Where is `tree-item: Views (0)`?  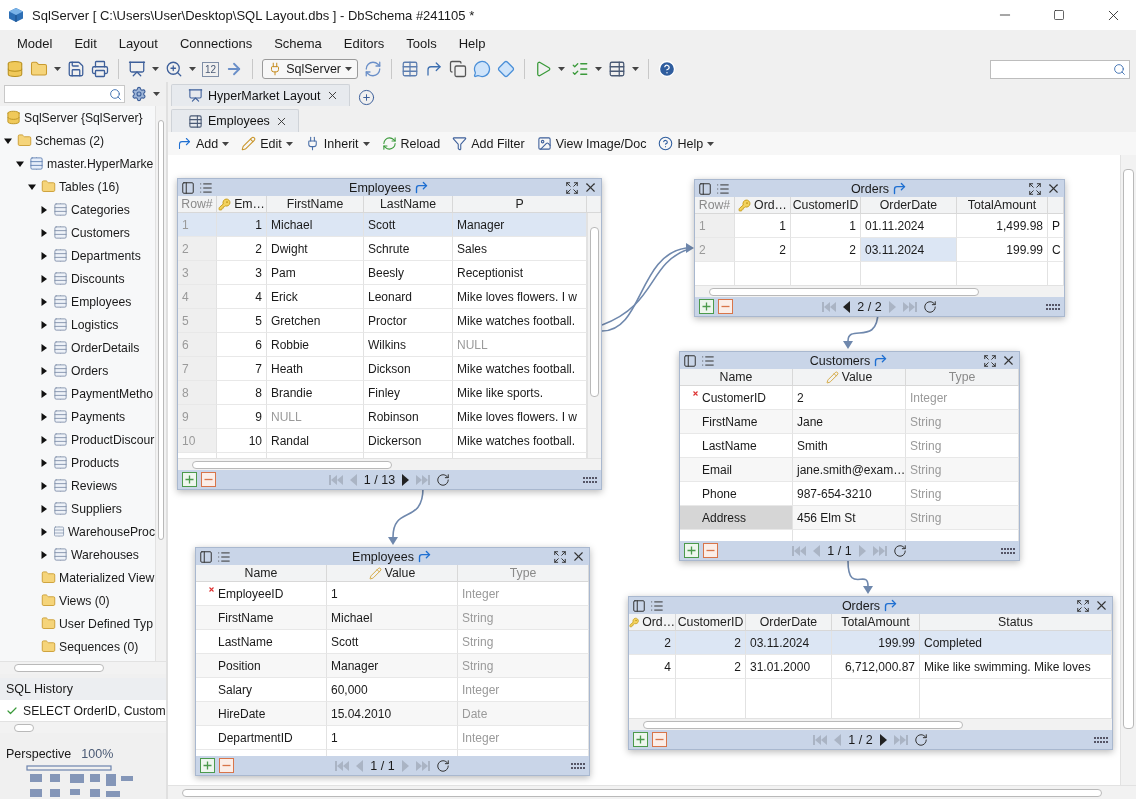
tree-item: Views (0) is located at coordinates (77, 600).